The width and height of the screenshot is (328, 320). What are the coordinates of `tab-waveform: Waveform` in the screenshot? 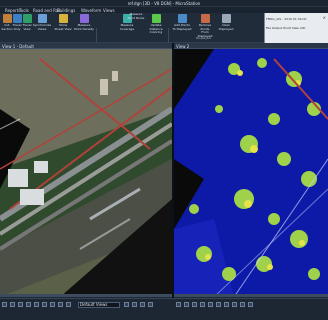 It's located at (91, 10).